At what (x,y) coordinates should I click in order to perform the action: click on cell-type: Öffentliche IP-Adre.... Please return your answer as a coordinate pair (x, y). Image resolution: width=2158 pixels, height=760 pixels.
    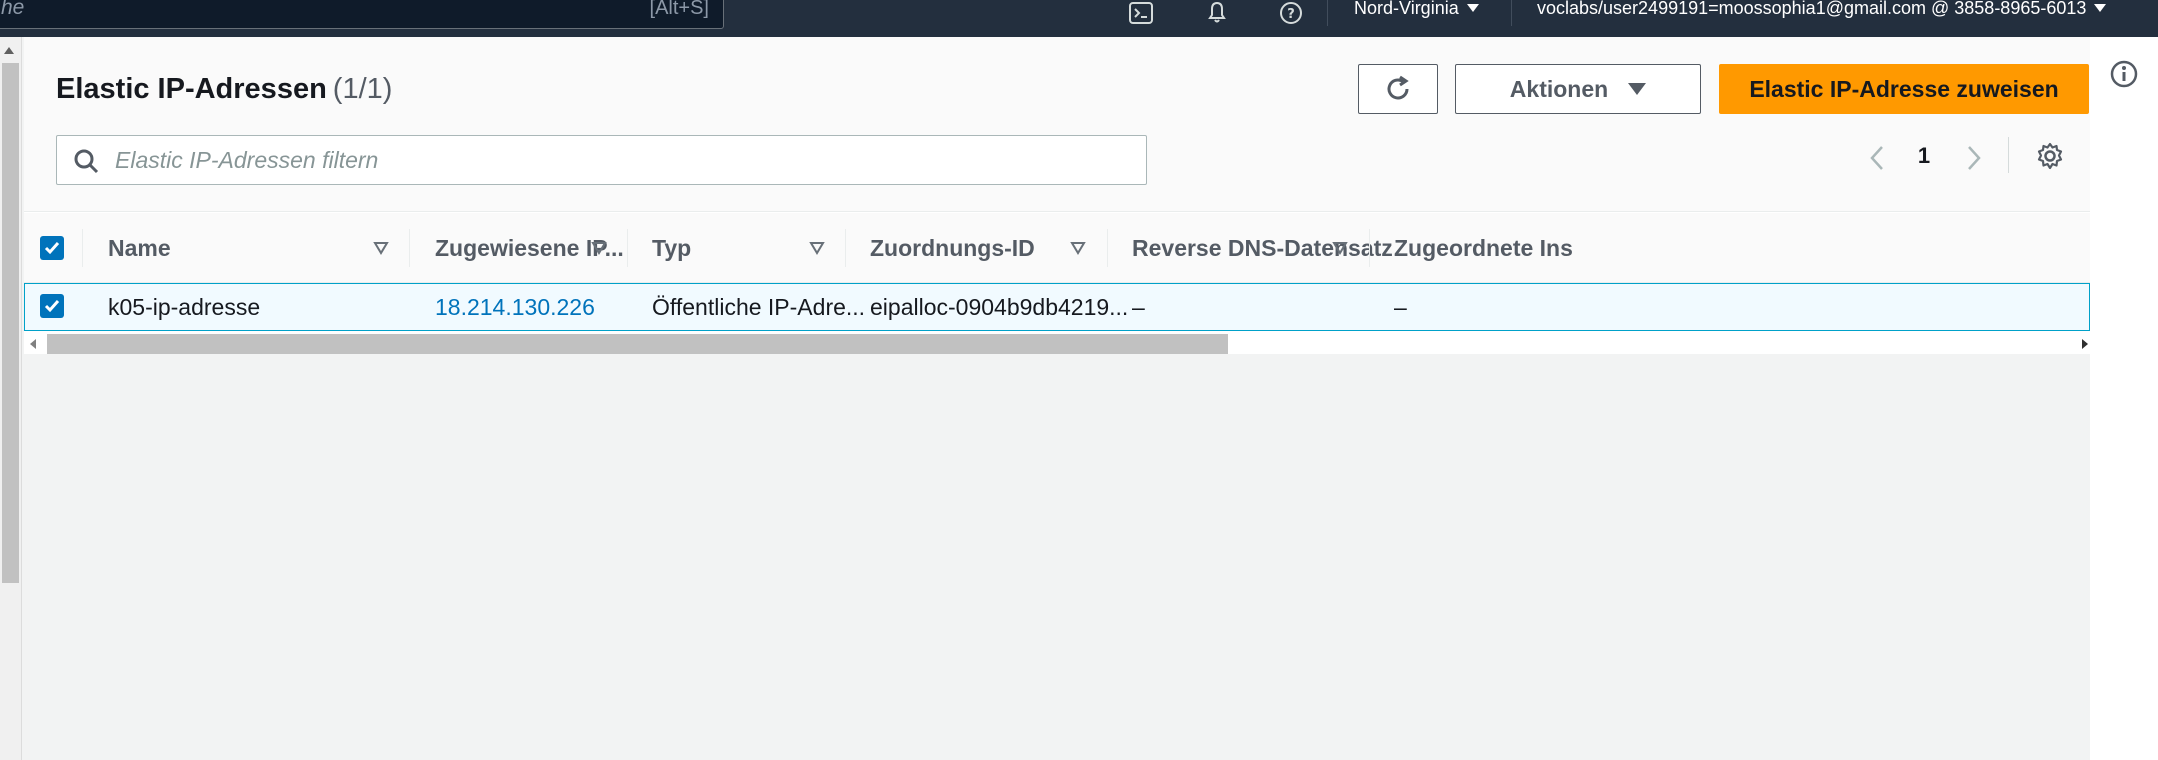
    Looking at the image, I should click on (759, 306).